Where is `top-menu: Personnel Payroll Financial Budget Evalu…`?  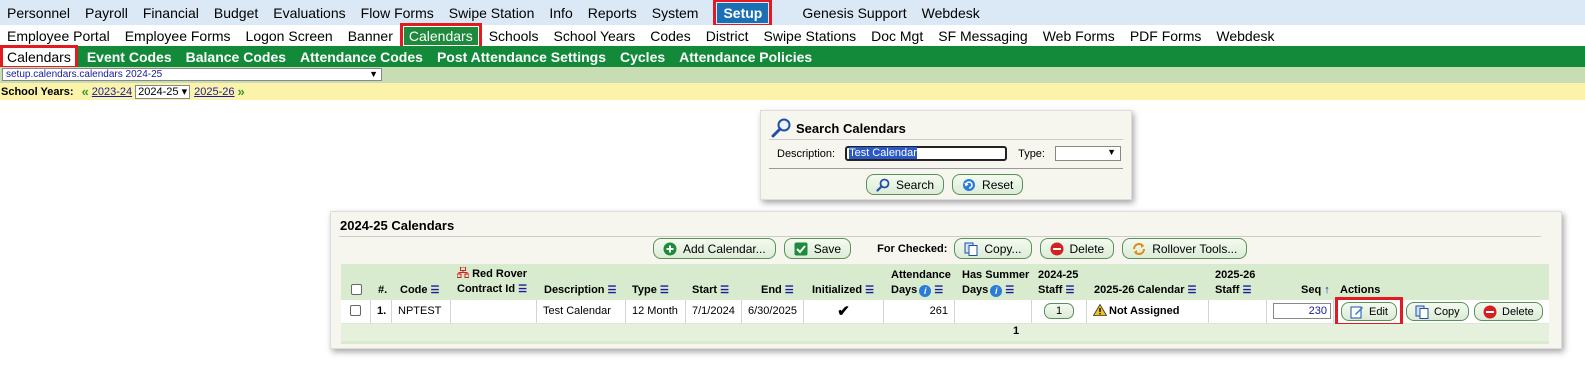 top-menu: Personnel Payroll Financial Budget Evalu… is located at coordinates (792, 13).